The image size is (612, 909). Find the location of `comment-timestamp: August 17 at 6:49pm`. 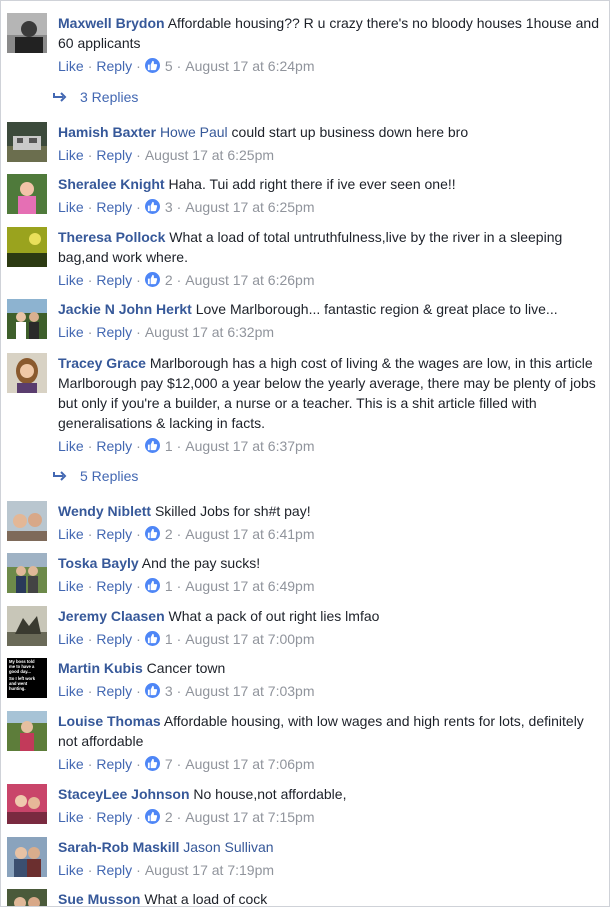

comment-timestamp: August 17 at 6:49pm is located at coordinates (249, 586).